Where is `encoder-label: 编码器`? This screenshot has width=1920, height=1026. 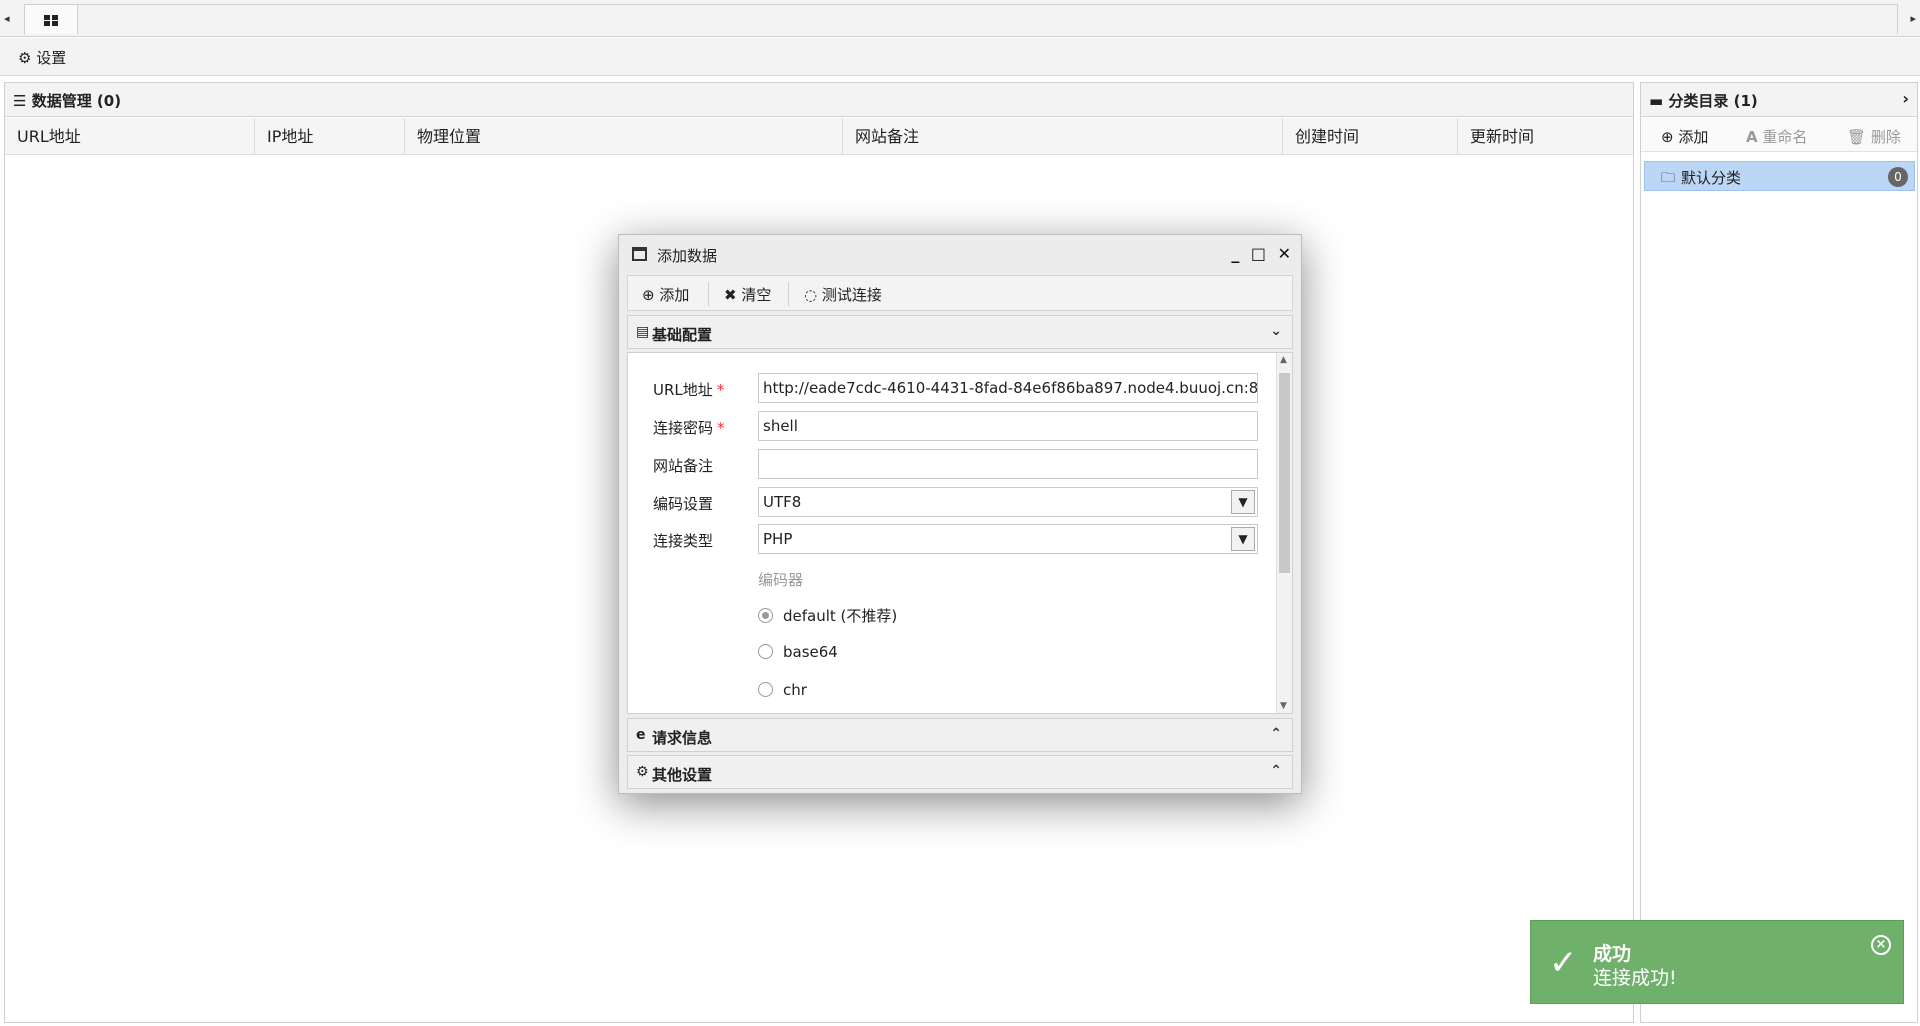 encoder-label: 编码器 is located at coordinates (781, 580).